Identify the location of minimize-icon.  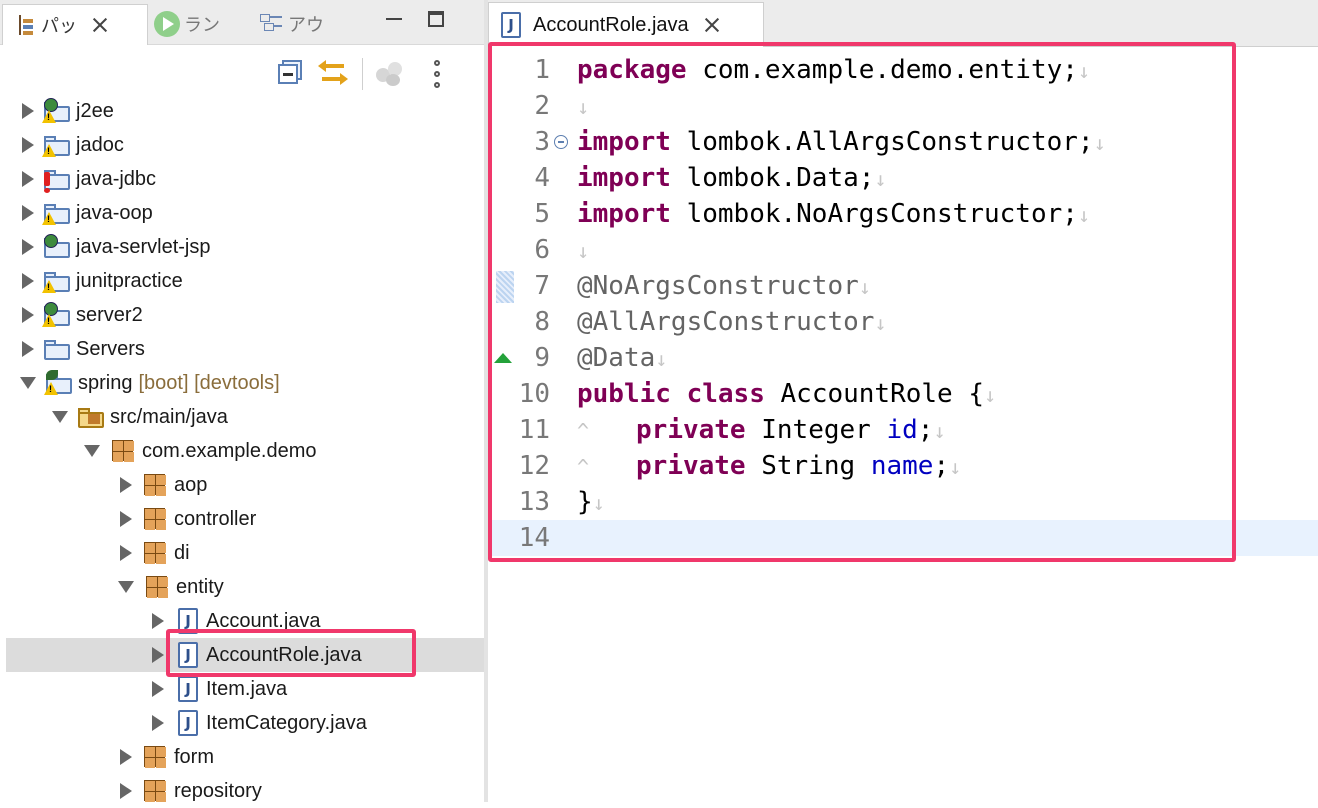
(394, 19).